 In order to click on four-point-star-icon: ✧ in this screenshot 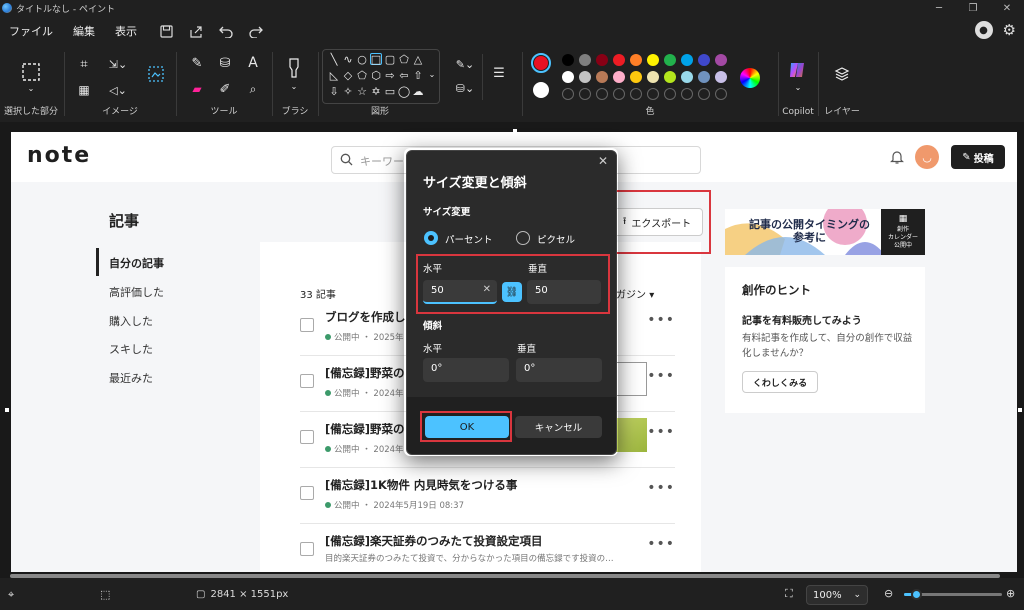, I will do `click(348, 91)`.